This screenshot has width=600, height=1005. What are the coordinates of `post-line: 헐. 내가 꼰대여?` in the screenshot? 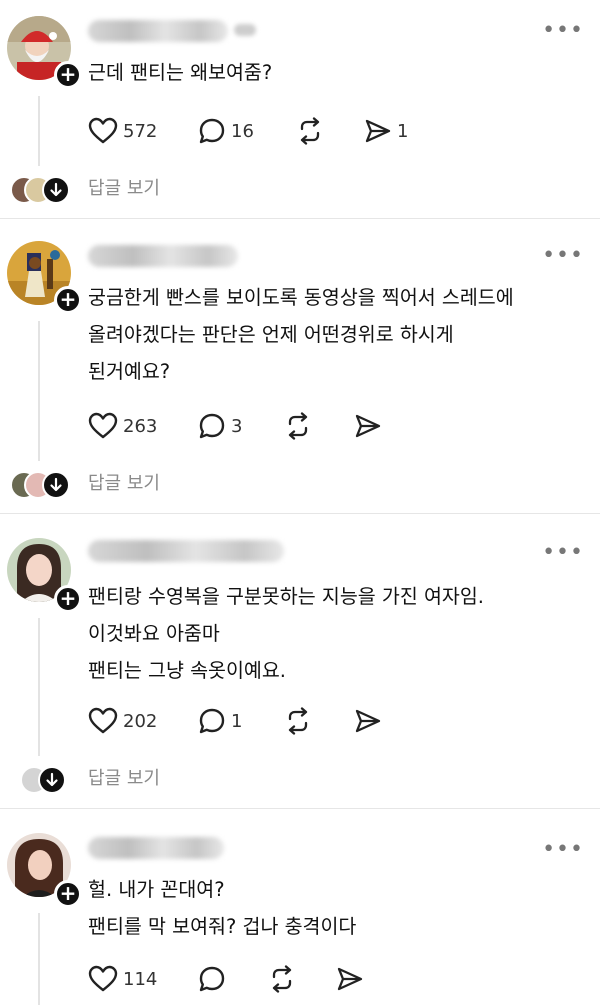 It's located at (156, 889).